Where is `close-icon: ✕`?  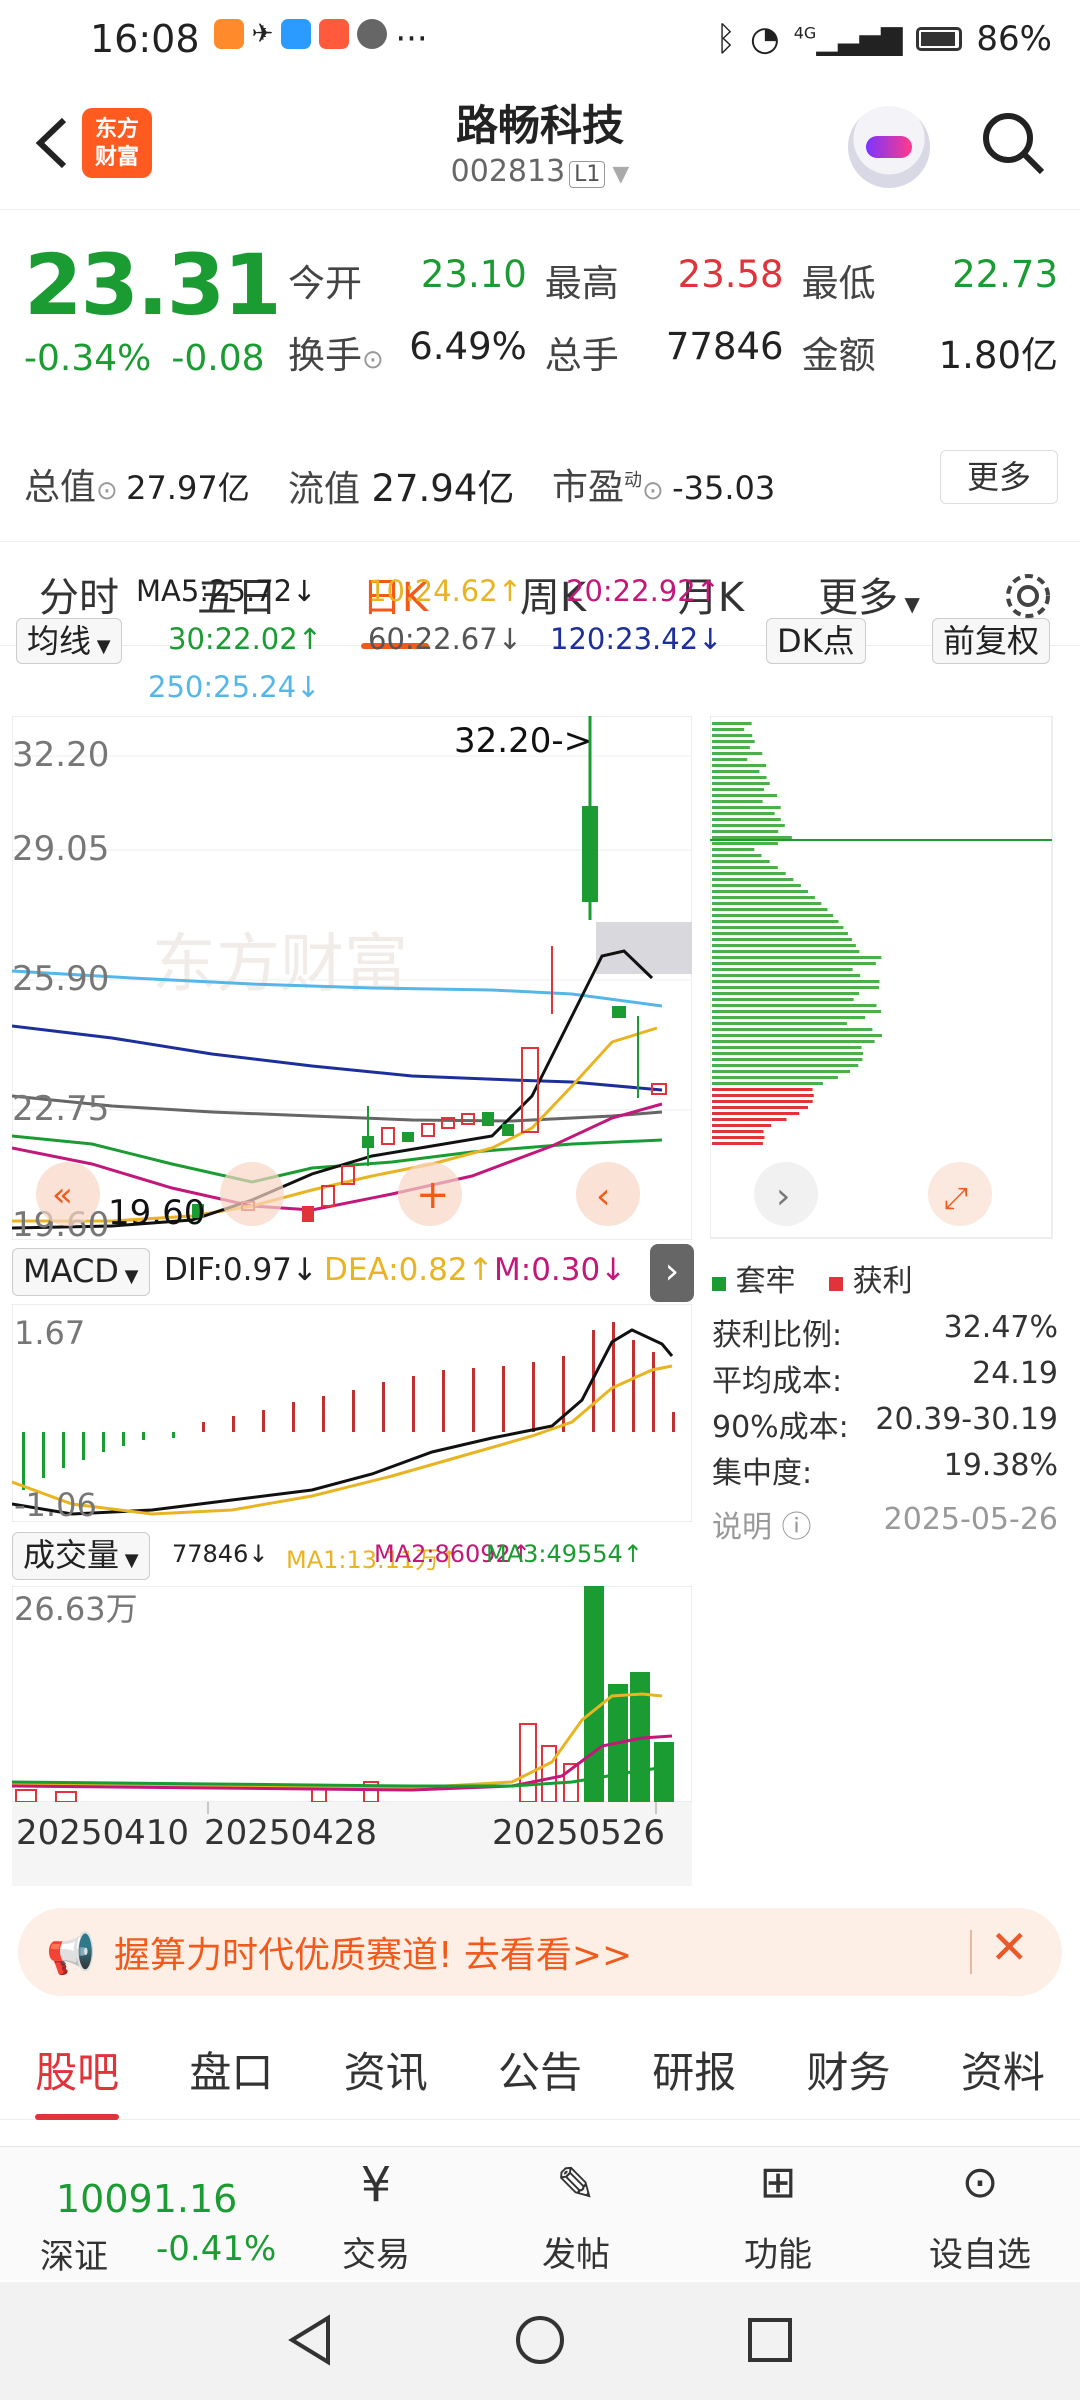 close-icon: ✕ is located at coordinates (1009, 1947).